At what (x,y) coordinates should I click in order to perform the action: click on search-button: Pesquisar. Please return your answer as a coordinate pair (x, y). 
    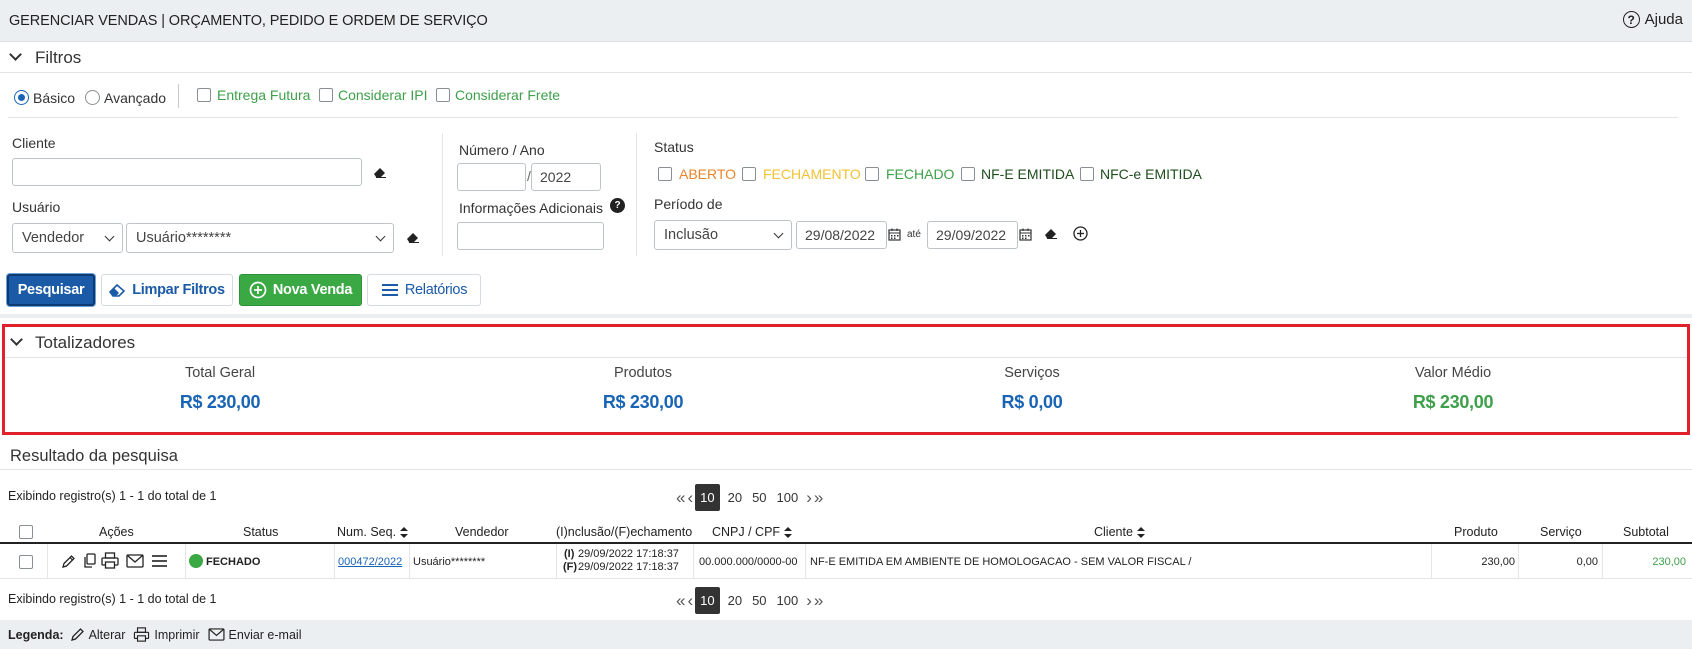
    Looking at the image, I should click on (51, 290).